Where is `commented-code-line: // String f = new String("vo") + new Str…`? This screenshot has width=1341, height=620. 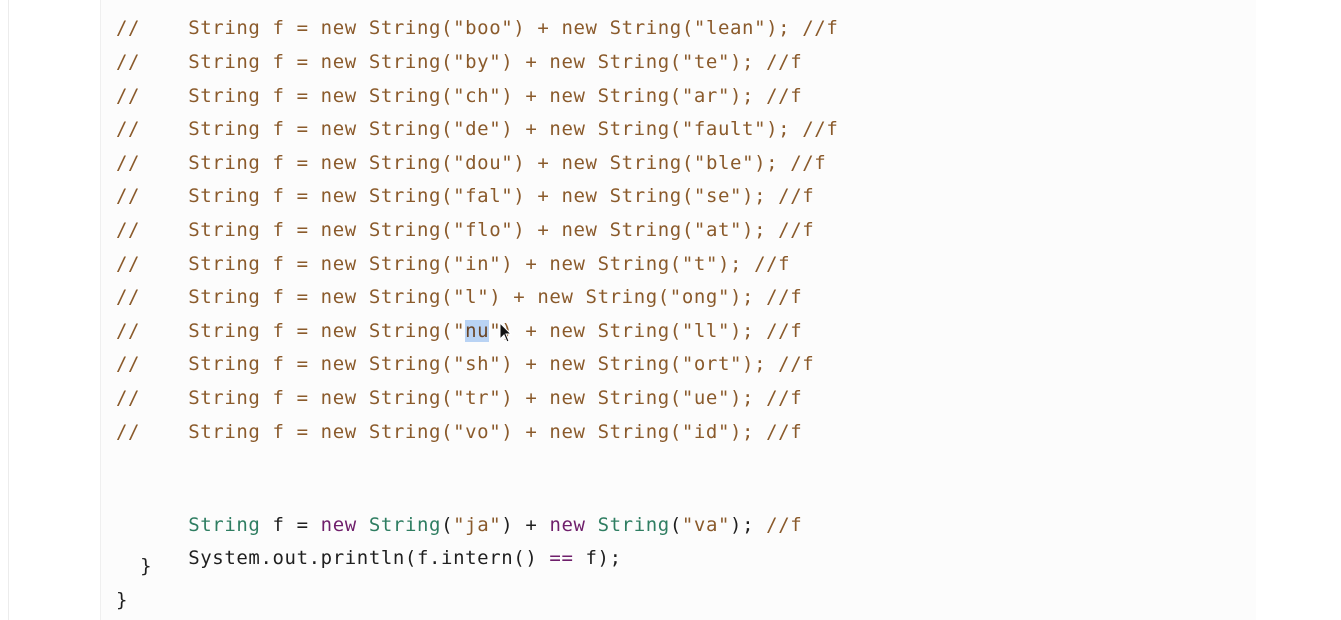
commented-code-line: // String f = new String("vo") + new Str… is located at coordinates (459, 432).